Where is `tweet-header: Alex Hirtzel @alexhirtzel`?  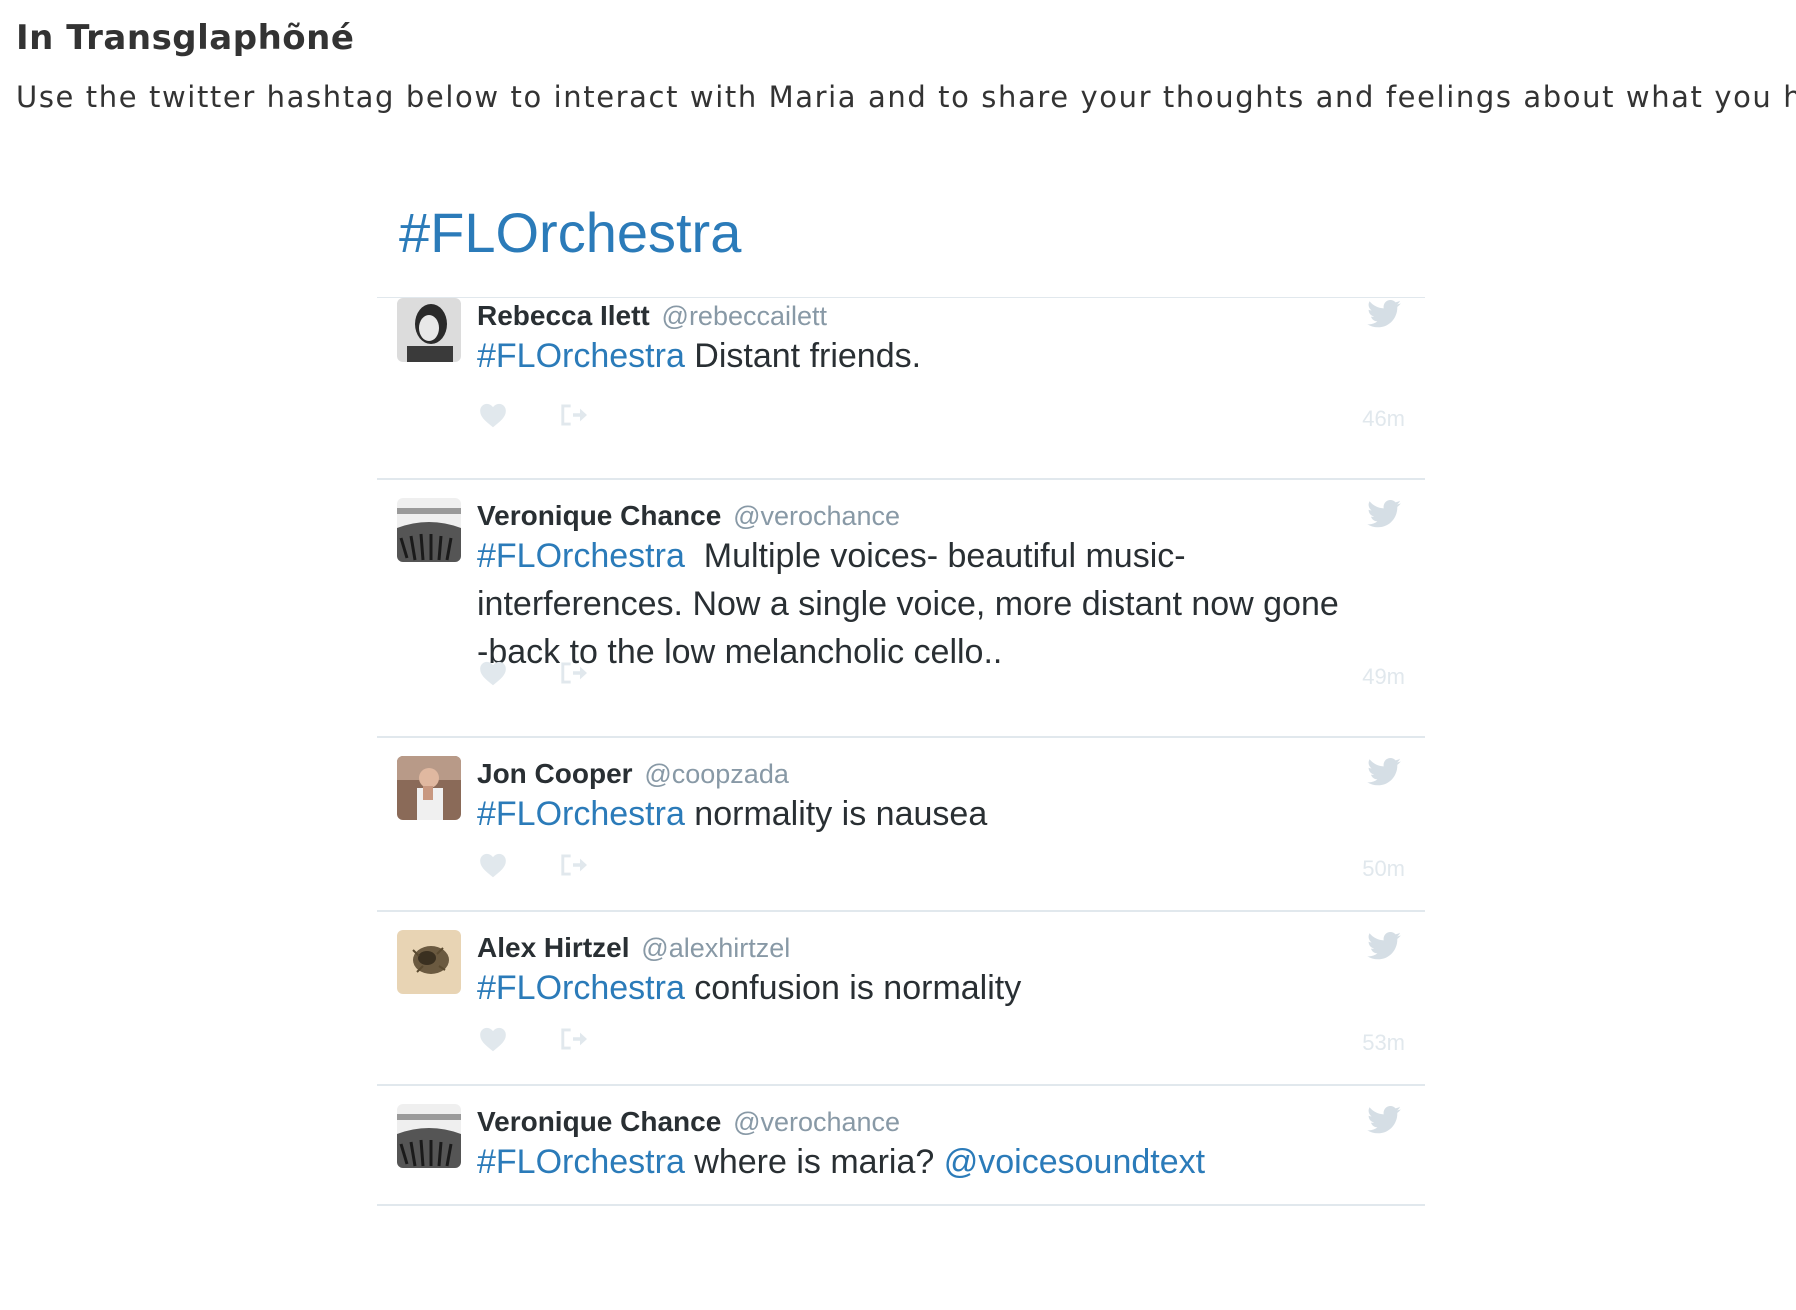 tweet-header: Alex Hirtzel @alexhirtzel is located at coordinates (633, 948).